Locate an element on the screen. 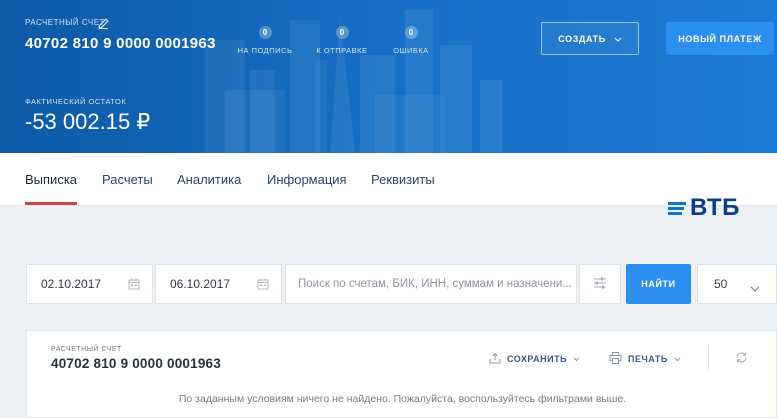  filter-settings-button is located at coordinates (600, 284).